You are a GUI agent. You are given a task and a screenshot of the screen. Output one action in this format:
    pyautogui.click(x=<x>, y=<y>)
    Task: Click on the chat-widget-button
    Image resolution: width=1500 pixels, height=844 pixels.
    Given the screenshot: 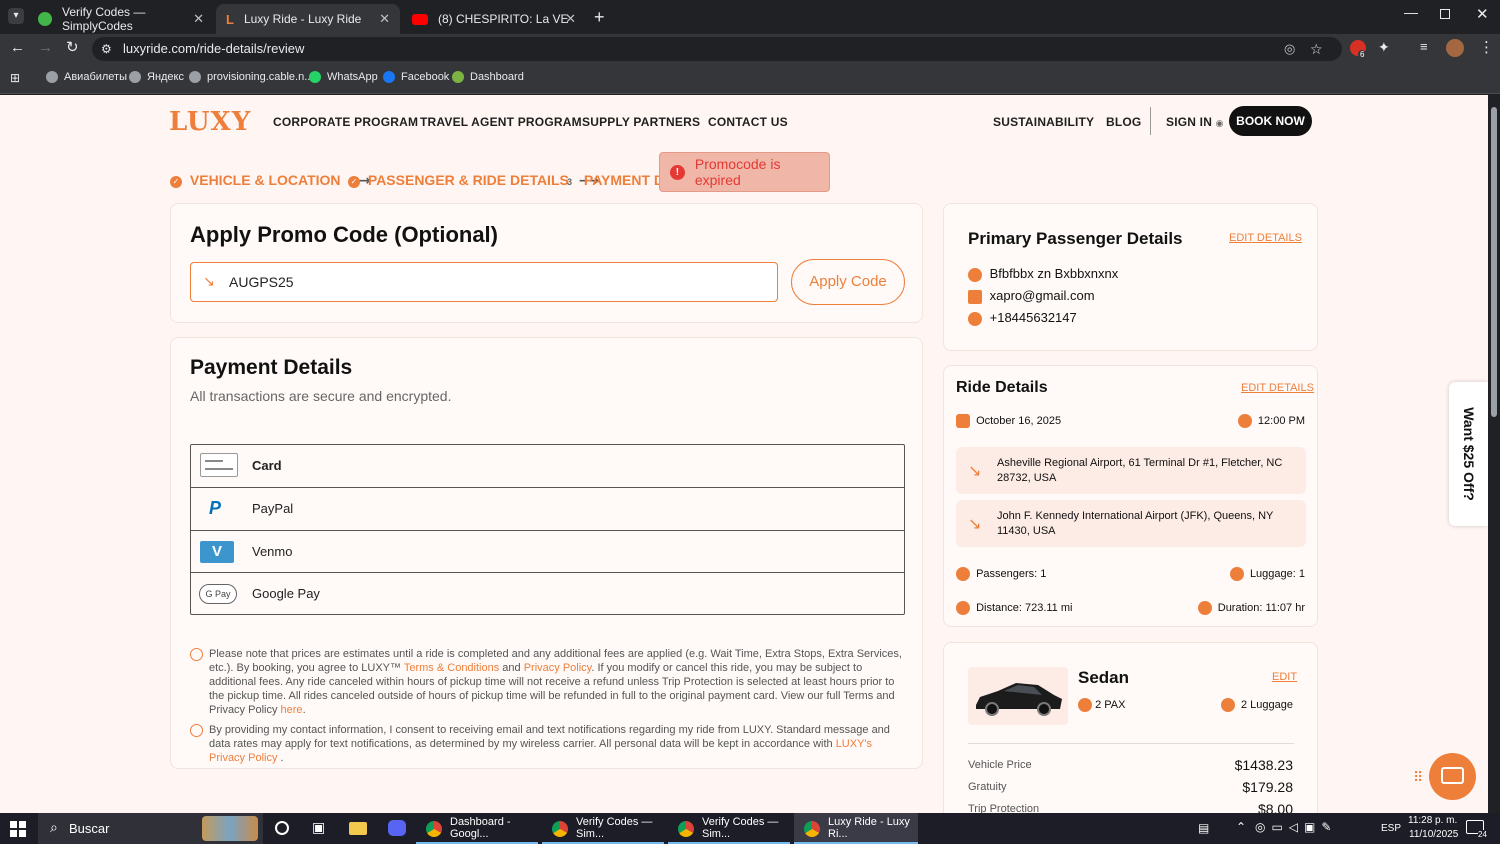 What is the action you would take?
    pyautogui.click(x=1452, y=776)
    